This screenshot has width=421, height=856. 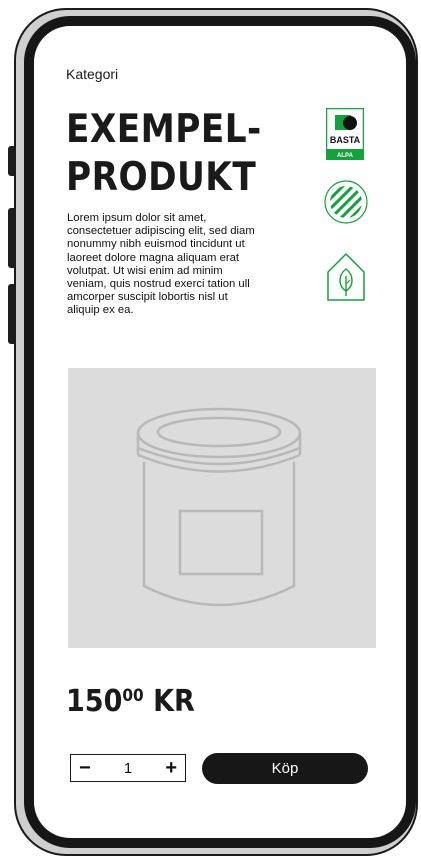 What do you see at coordinates (346, 204) in the screenshot?
I see `svanen-ecolabel-icon` at bounding box center [346, 204].